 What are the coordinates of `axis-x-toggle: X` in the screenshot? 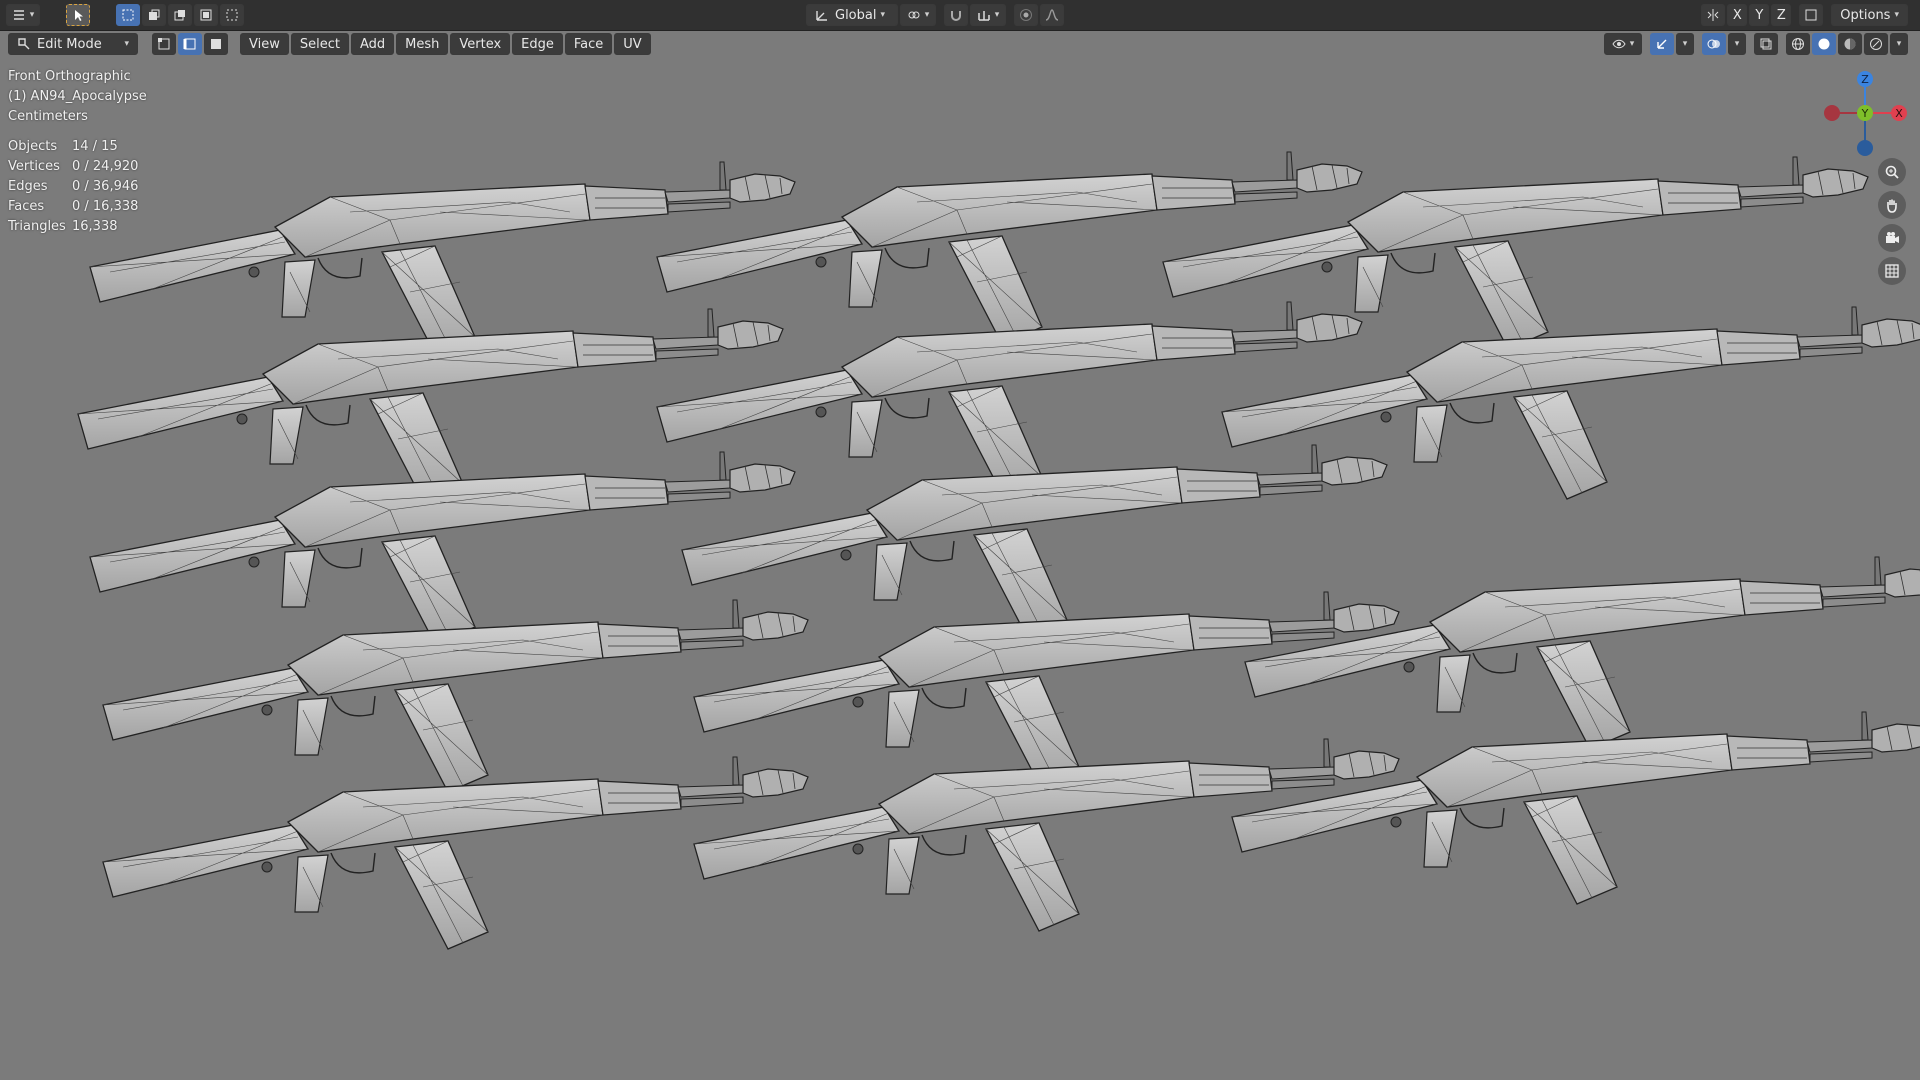 It's located at (1737, 15).